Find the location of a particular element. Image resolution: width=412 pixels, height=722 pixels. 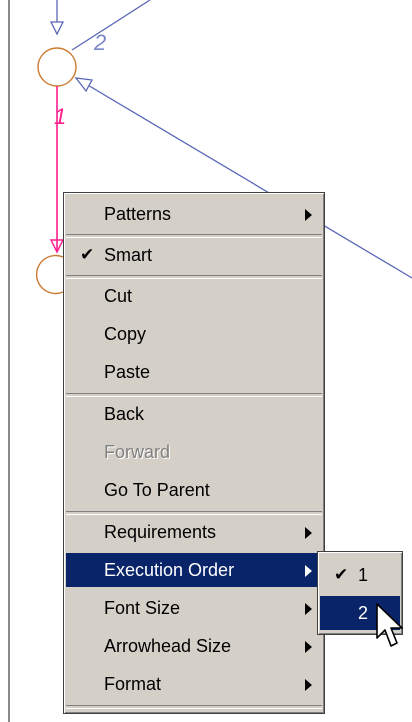

mouse-pointer-icon is located at coordinates (389, 625).